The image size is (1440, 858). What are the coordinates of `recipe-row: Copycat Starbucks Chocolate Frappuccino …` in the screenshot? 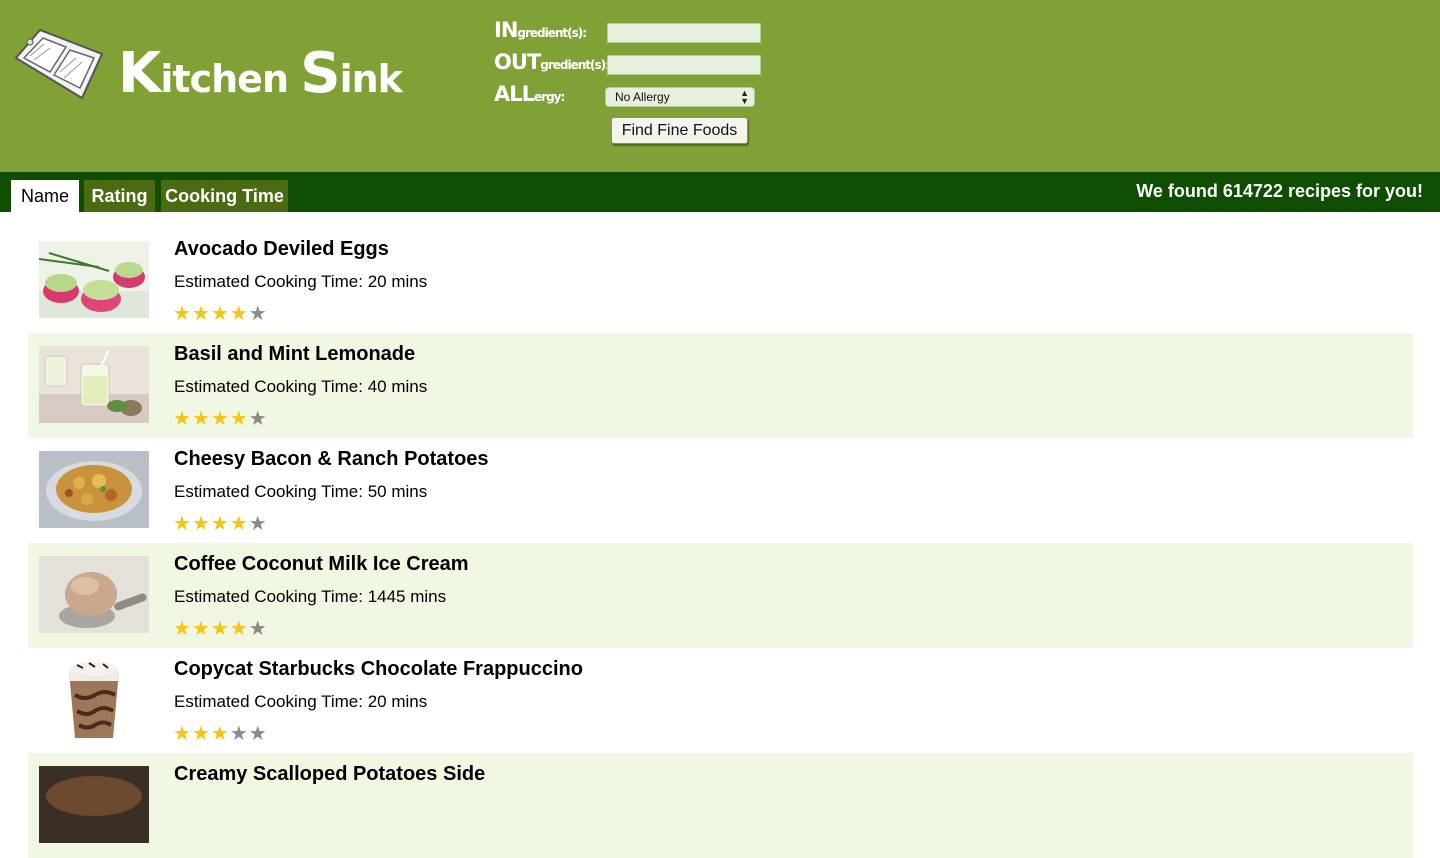 It's located at (720, 700).